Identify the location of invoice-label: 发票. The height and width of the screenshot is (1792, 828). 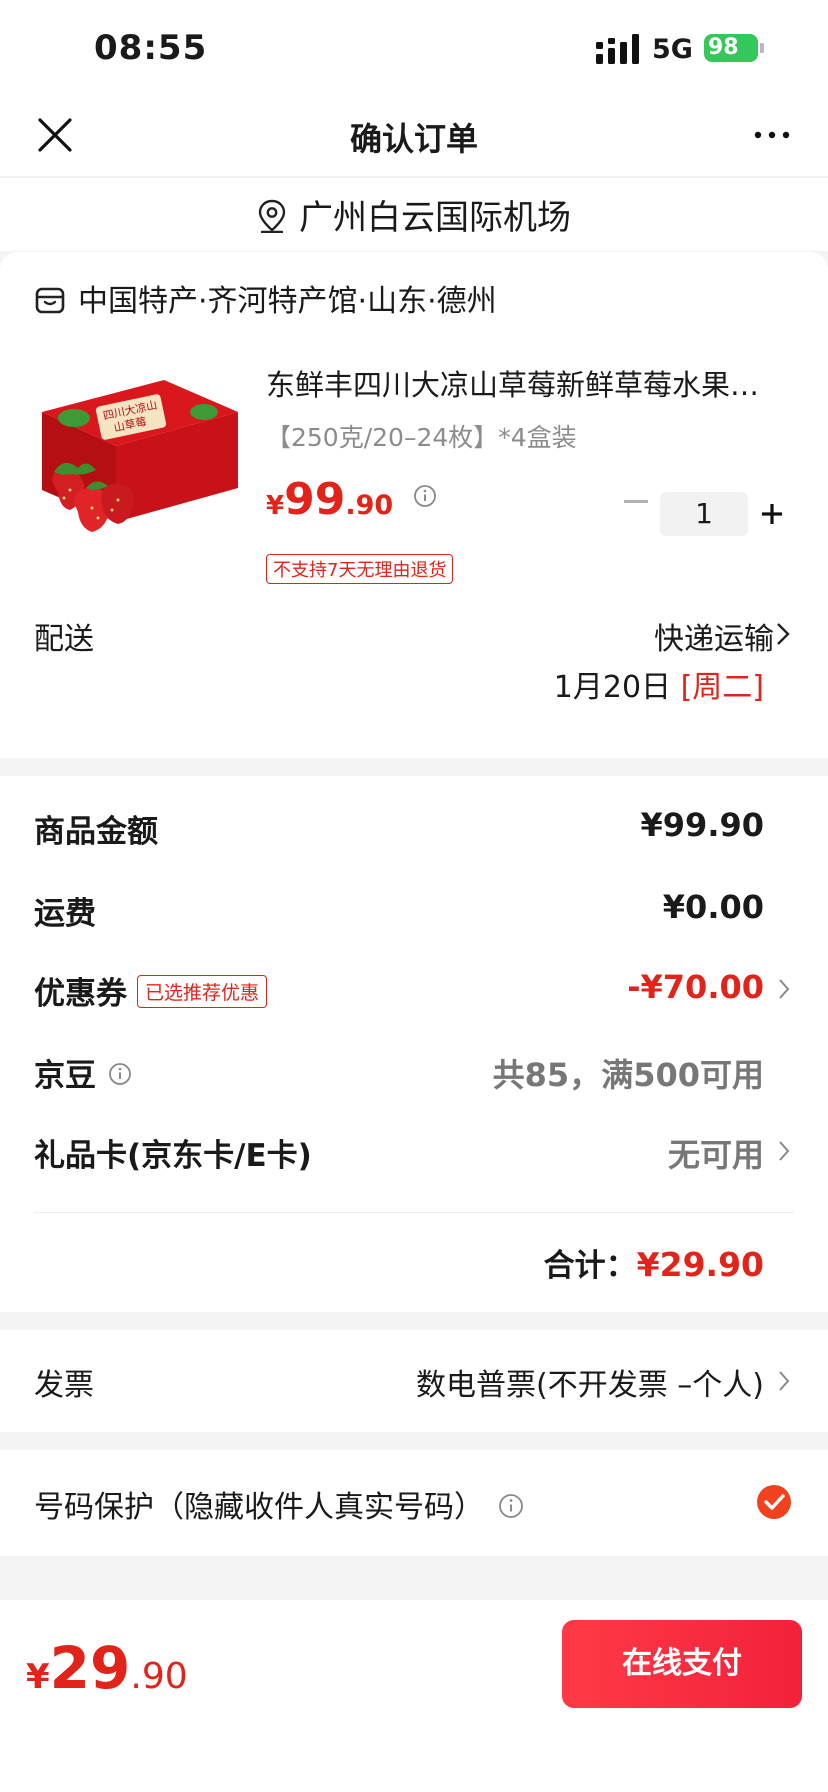
(64, 1385).